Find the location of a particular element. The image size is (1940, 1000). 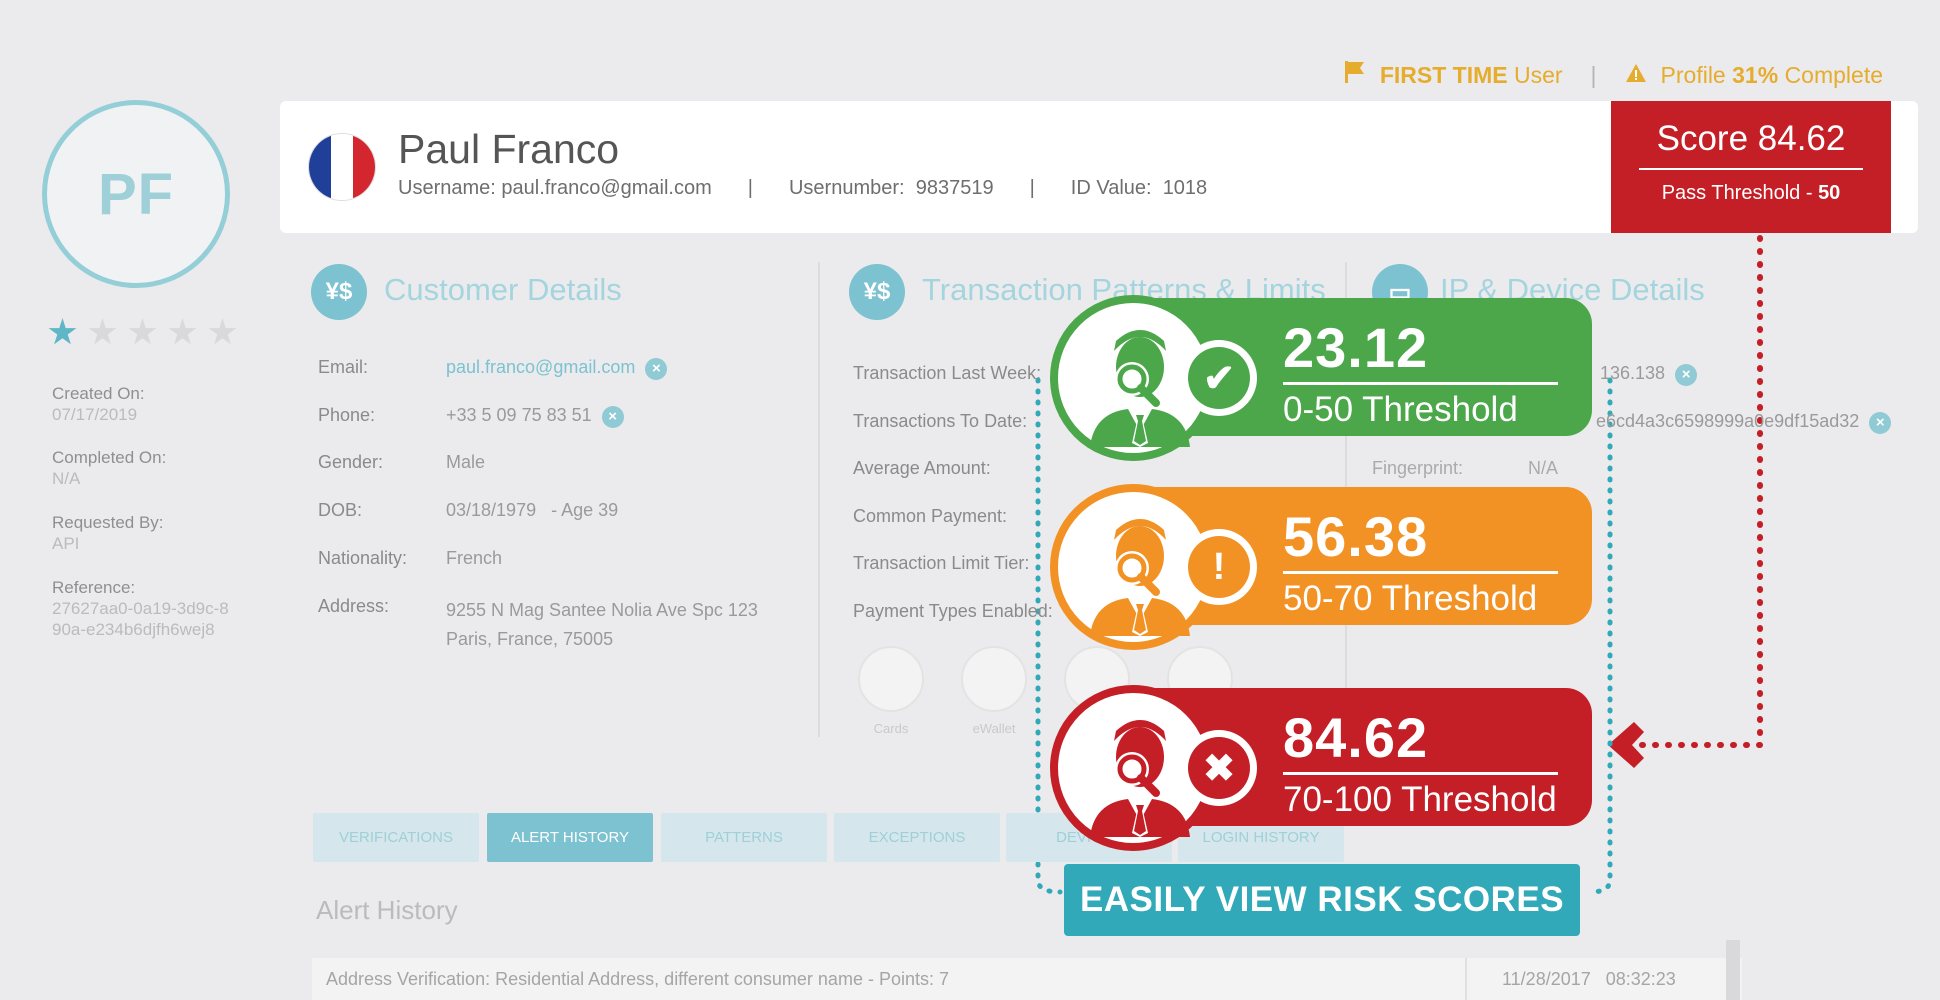

usernumber: Usernumber: 9837519 is located at coordinates (891, 188).